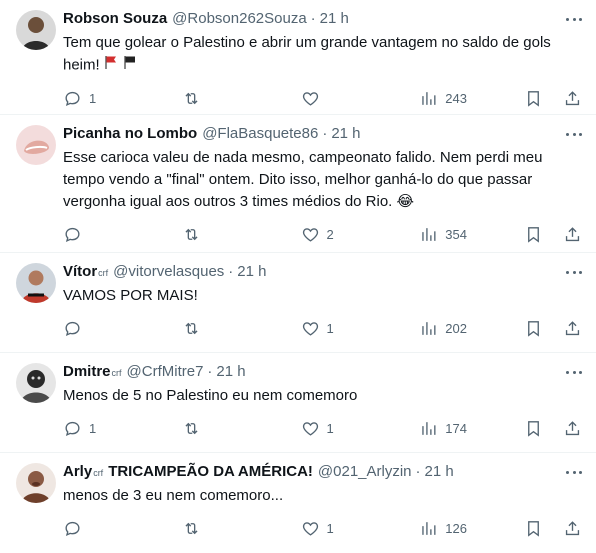 This screenshot has width=596, height=553. I want to click on user-handle: @021_Arlyzin, so click(365, 471).